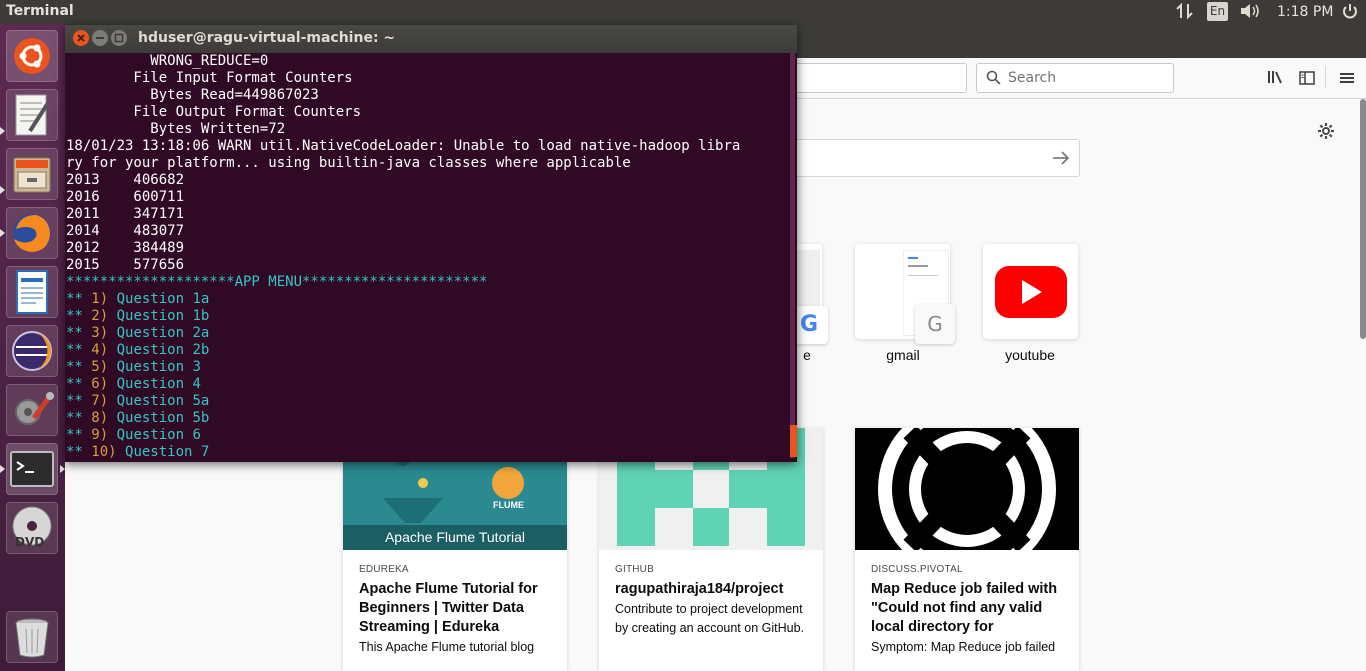 This screenshot has width=1366, height=671. I want to click on writer-icon, so click(32, 292).